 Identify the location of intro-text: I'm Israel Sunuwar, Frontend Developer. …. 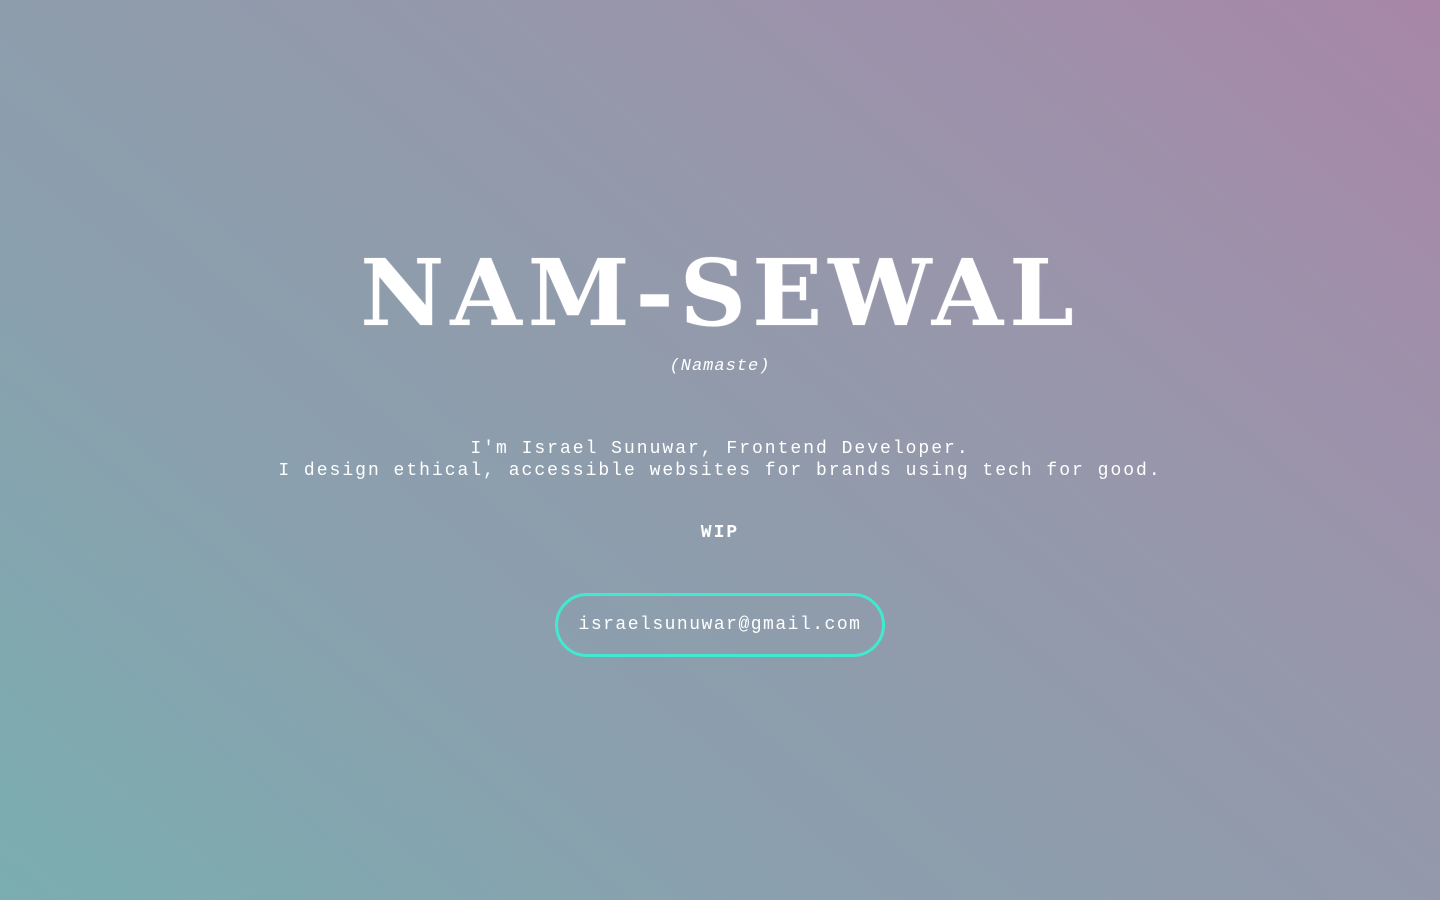
(720, 460).